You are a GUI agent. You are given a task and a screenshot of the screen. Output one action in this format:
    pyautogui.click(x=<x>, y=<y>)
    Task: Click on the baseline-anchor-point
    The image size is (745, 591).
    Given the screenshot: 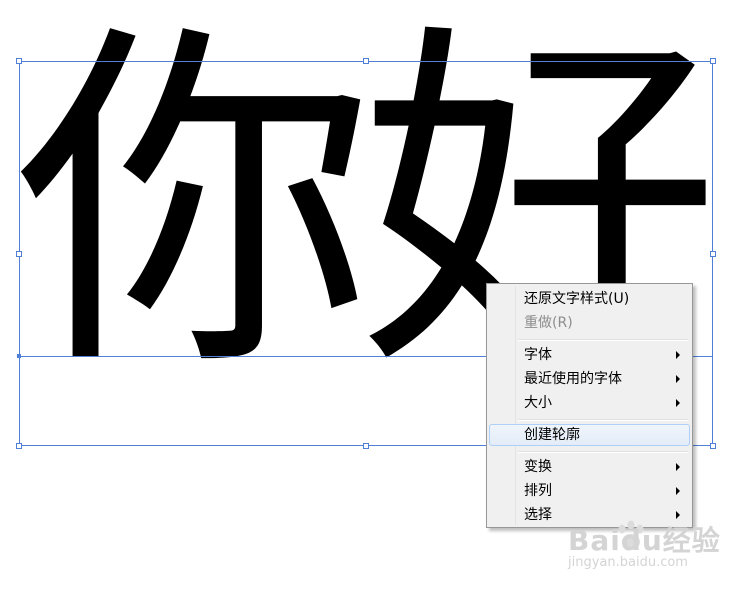 What is the action you would take?
    pyautogui.click(x=19, y=356)
    